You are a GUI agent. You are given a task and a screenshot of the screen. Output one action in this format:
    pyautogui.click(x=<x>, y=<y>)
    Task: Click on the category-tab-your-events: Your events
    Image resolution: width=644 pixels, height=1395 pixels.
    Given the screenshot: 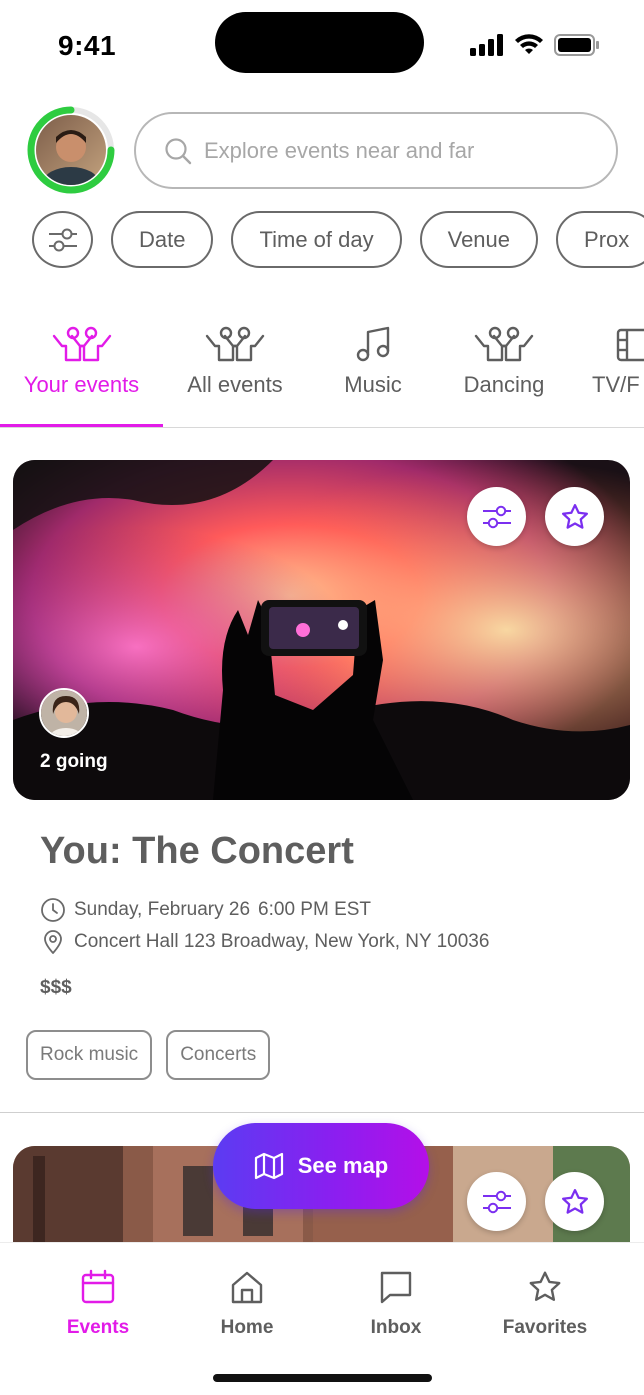 What is the action you would take?
    pyautogui.click(x=81, y=363)
    